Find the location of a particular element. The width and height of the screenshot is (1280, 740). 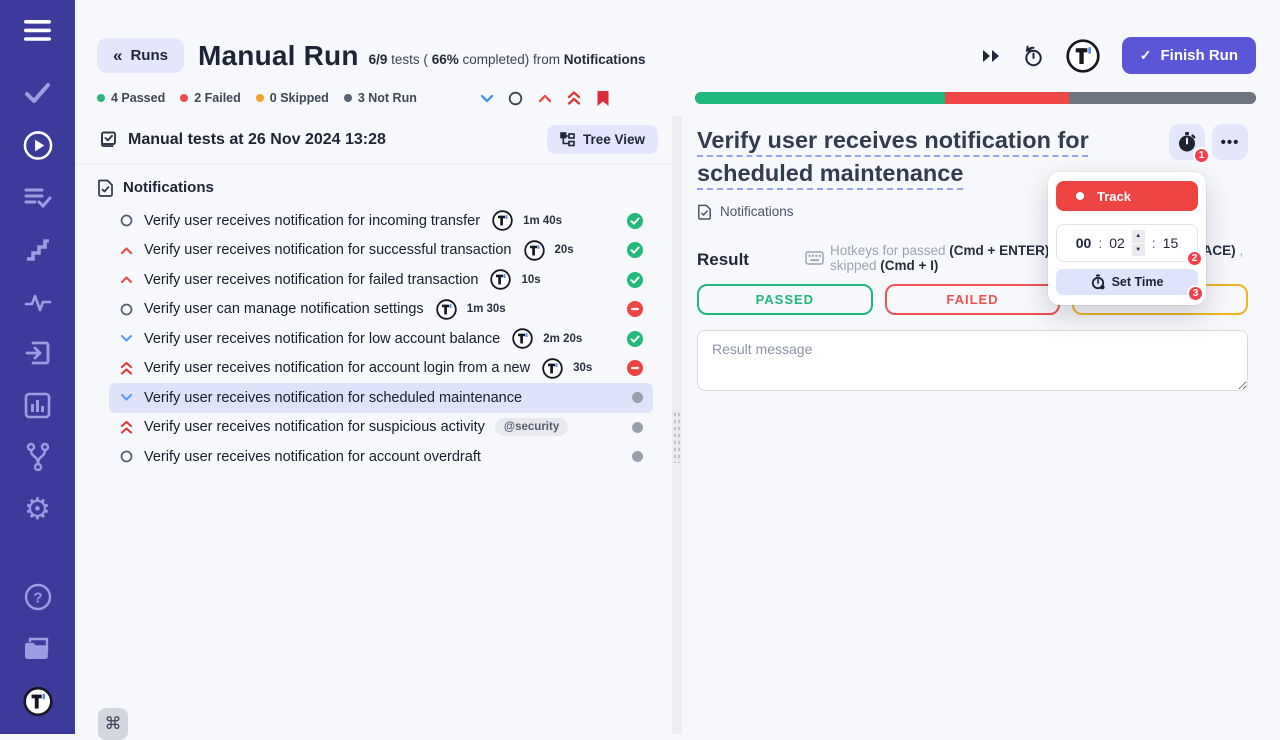

progress-notrun is located at coordinates (1162, 98).